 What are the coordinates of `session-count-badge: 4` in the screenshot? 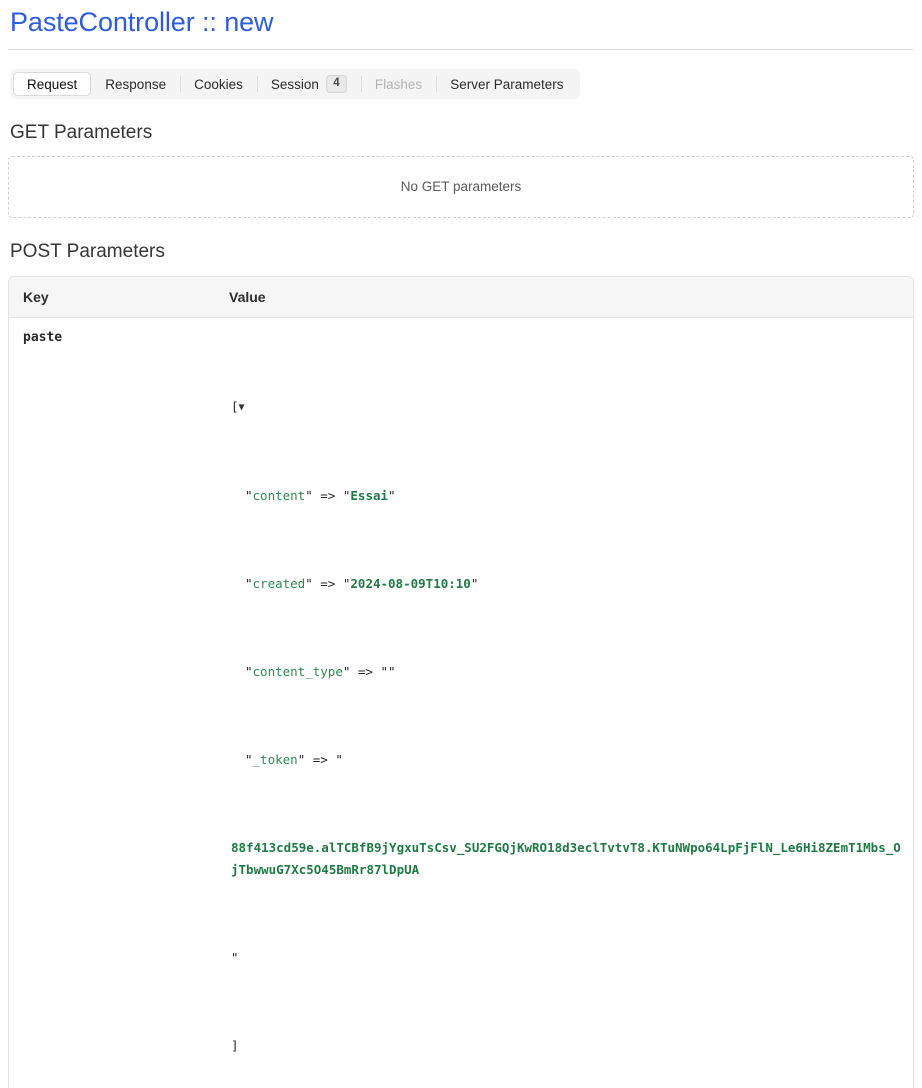 It's located at (336, 84).